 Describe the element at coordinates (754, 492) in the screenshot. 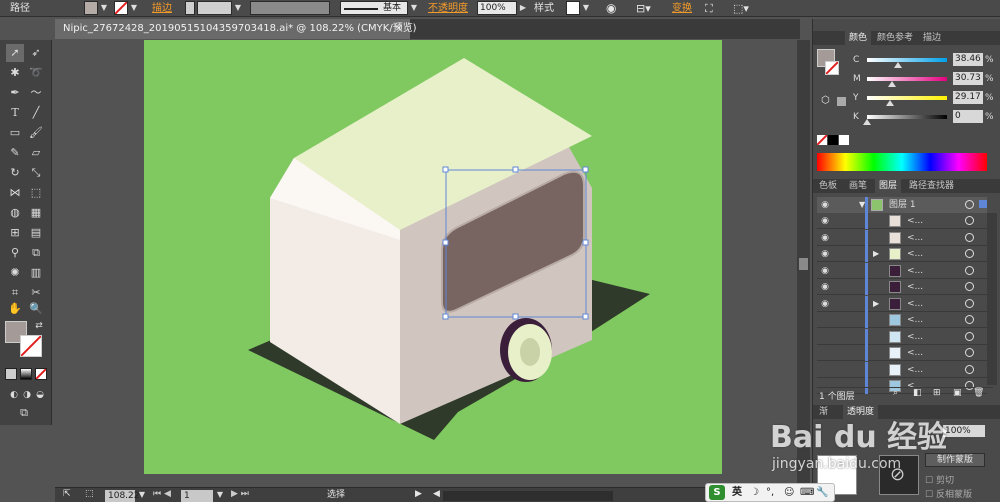

I see `moon-icon: ☽` at that location.